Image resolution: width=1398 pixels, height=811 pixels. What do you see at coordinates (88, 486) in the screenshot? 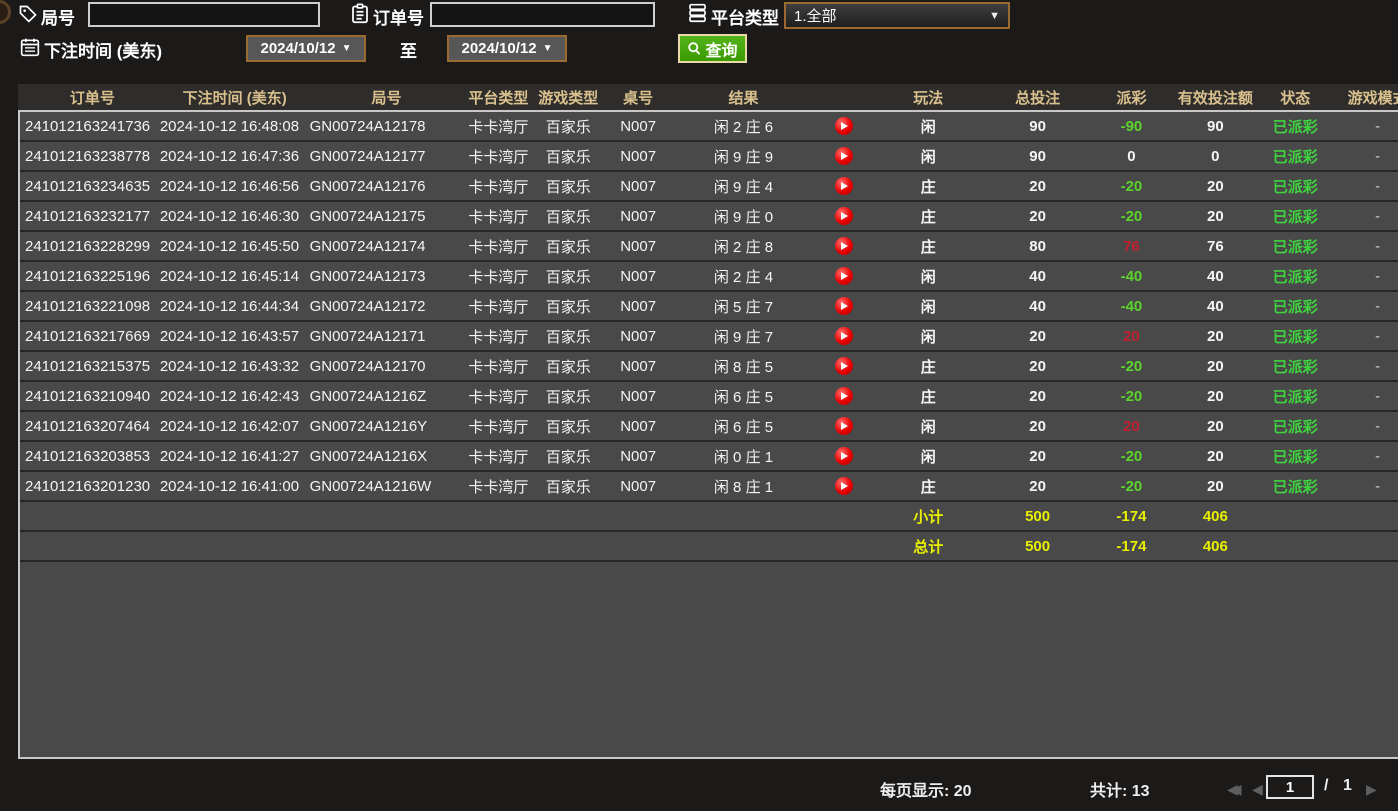
I see `cell-order: 241012163201230` at bounding box center [88, 486].